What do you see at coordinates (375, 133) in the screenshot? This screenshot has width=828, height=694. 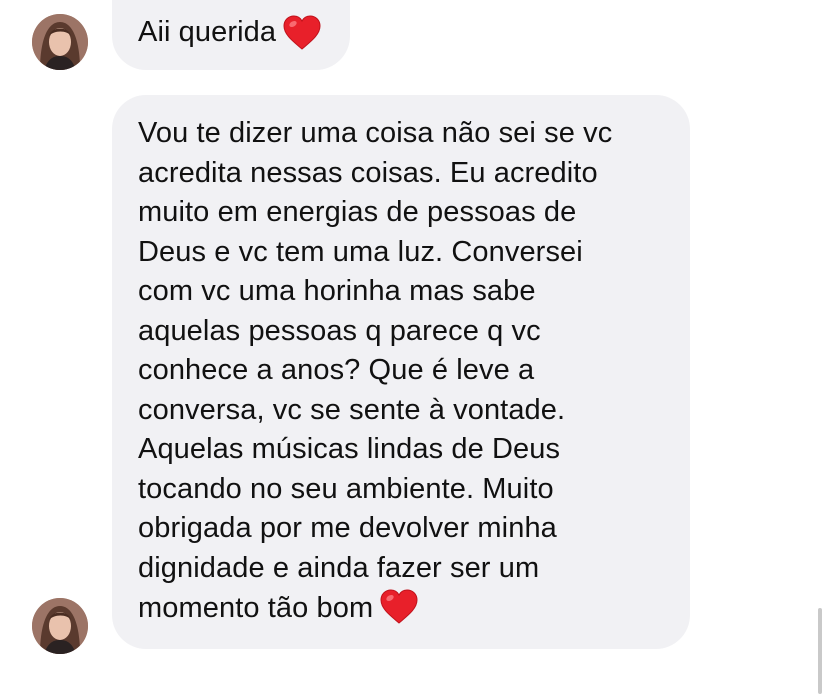 I see `message-line: Vou te dizer uma coisa não sei se vc` at bounding box center [375, 133].